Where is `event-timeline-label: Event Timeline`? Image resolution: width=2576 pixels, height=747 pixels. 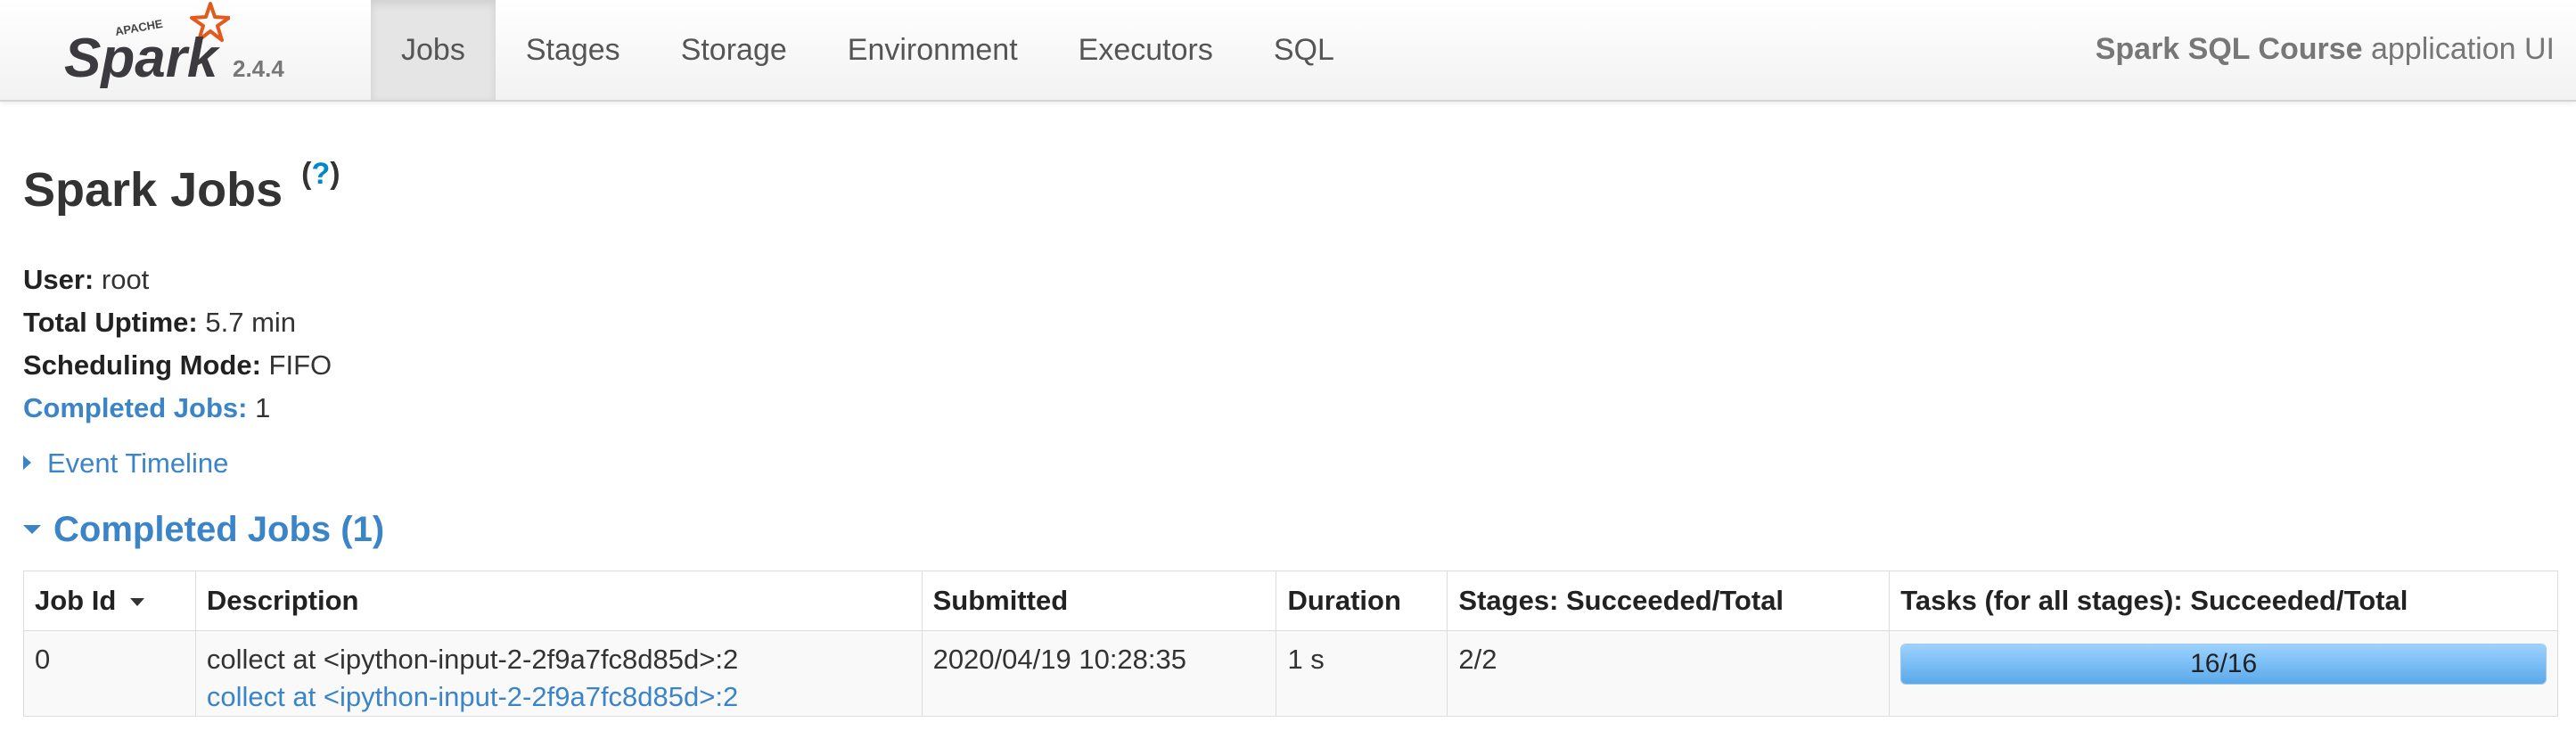 event-timeline-label: Event Timeline is located at coordinates (138, 463).